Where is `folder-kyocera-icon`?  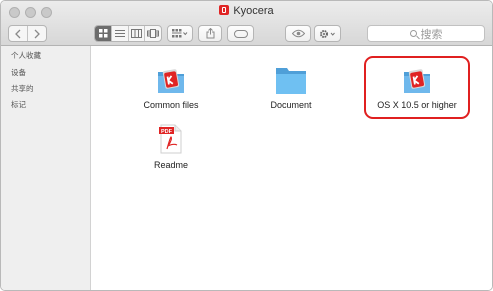
folder-kyocera-icon is located at coordinates (171, 81).